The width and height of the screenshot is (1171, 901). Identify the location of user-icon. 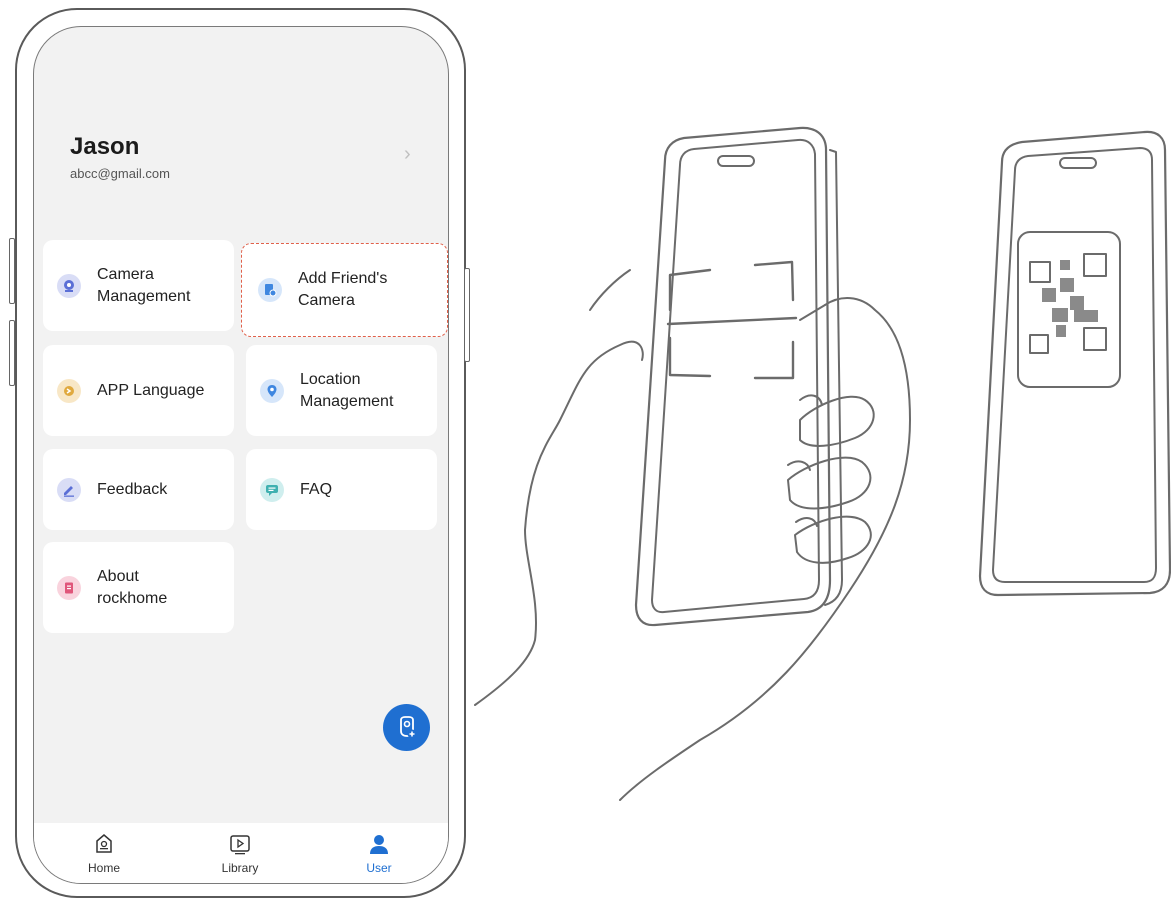
(379, 844).